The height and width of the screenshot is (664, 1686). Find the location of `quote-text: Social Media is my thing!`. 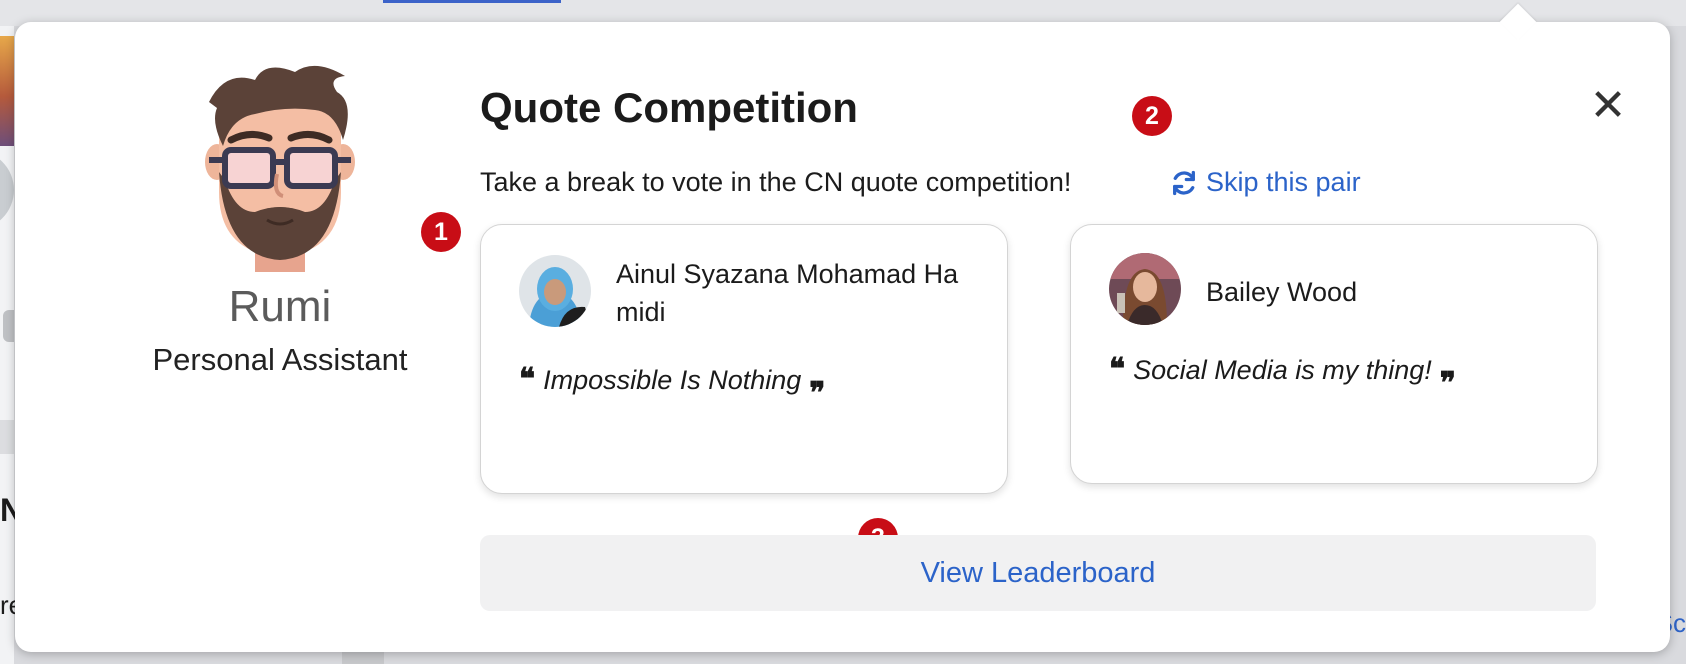

quote-text: Social Media is my thing! is located at coordinates (1282, 370).